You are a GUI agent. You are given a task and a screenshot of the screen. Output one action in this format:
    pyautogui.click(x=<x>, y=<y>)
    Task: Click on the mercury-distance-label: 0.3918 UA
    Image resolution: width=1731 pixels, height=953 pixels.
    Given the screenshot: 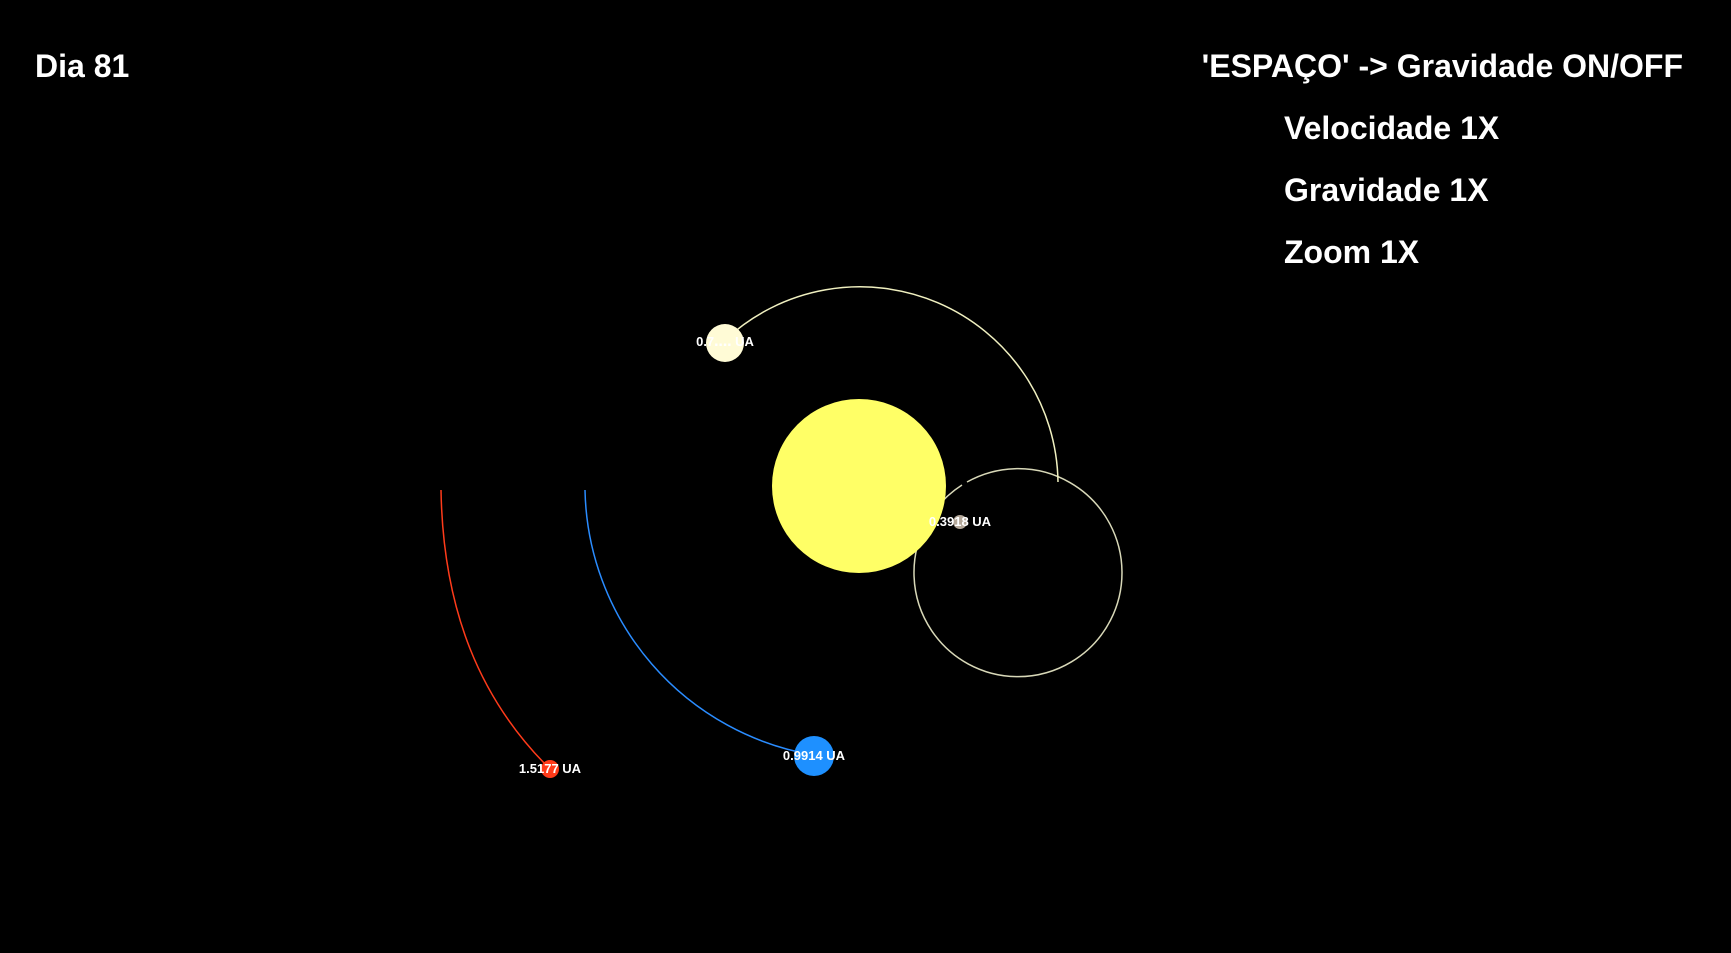 What is the action you would take?
    pyautogui.click(x=960, y=521)
    